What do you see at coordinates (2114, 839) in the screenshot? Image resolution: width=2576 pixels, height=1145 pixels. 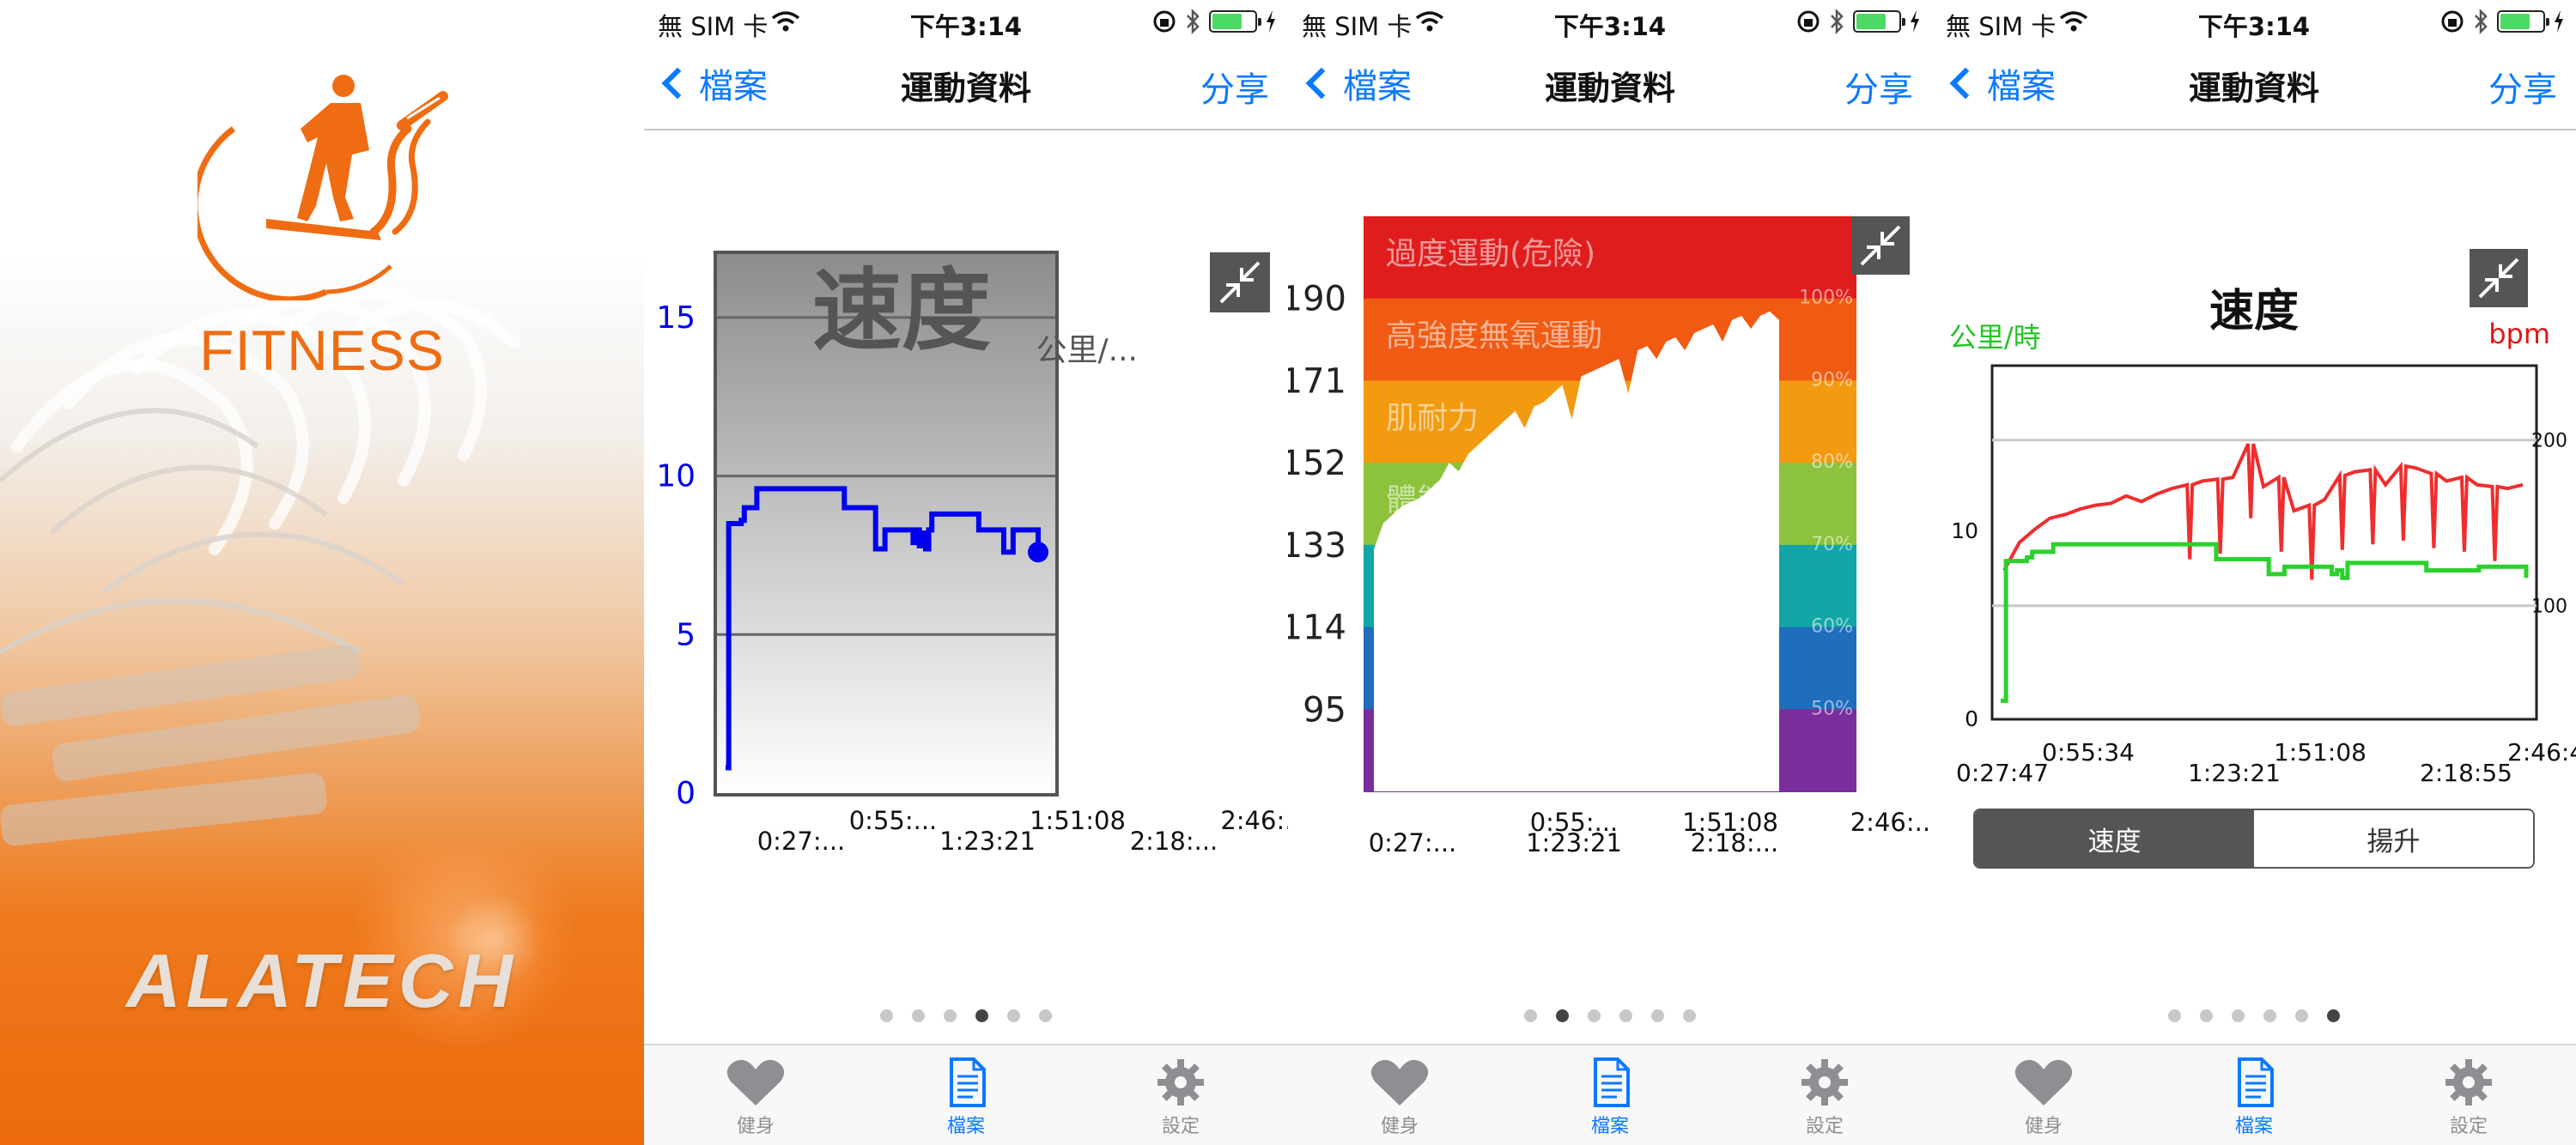 I see `segment-speed: 速度` at bounding box center [2114, 839].